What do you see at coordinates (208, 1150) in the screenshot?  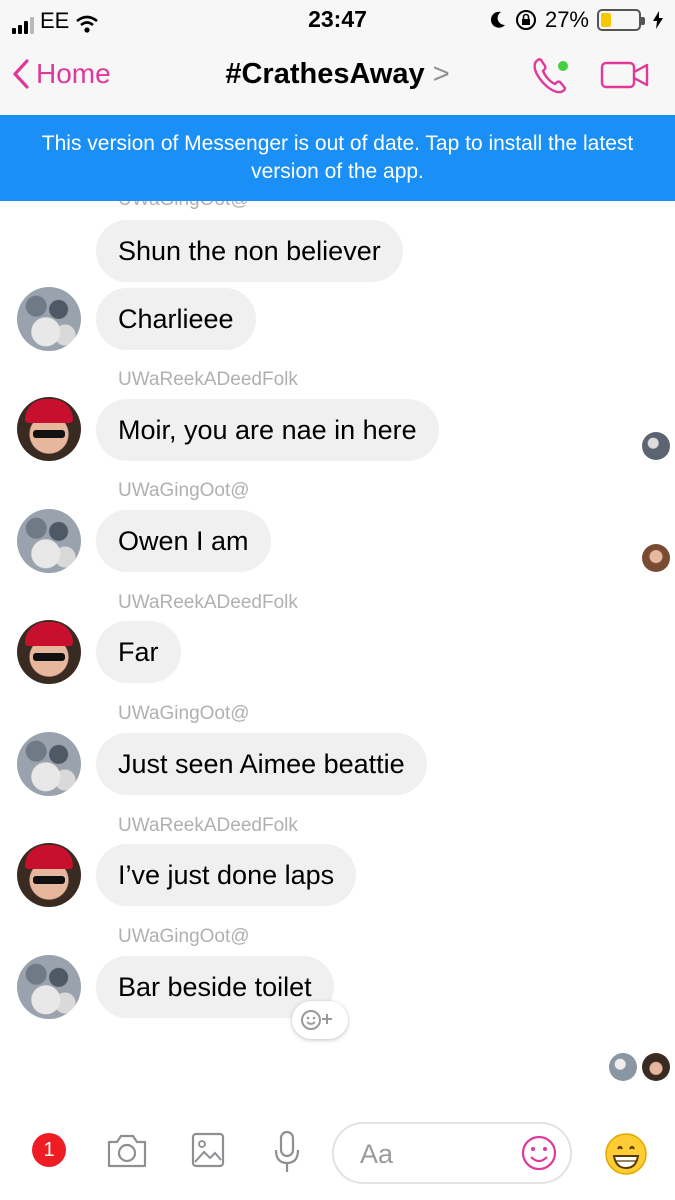 I see `photo-icon` at bounding box center [208, 1150].